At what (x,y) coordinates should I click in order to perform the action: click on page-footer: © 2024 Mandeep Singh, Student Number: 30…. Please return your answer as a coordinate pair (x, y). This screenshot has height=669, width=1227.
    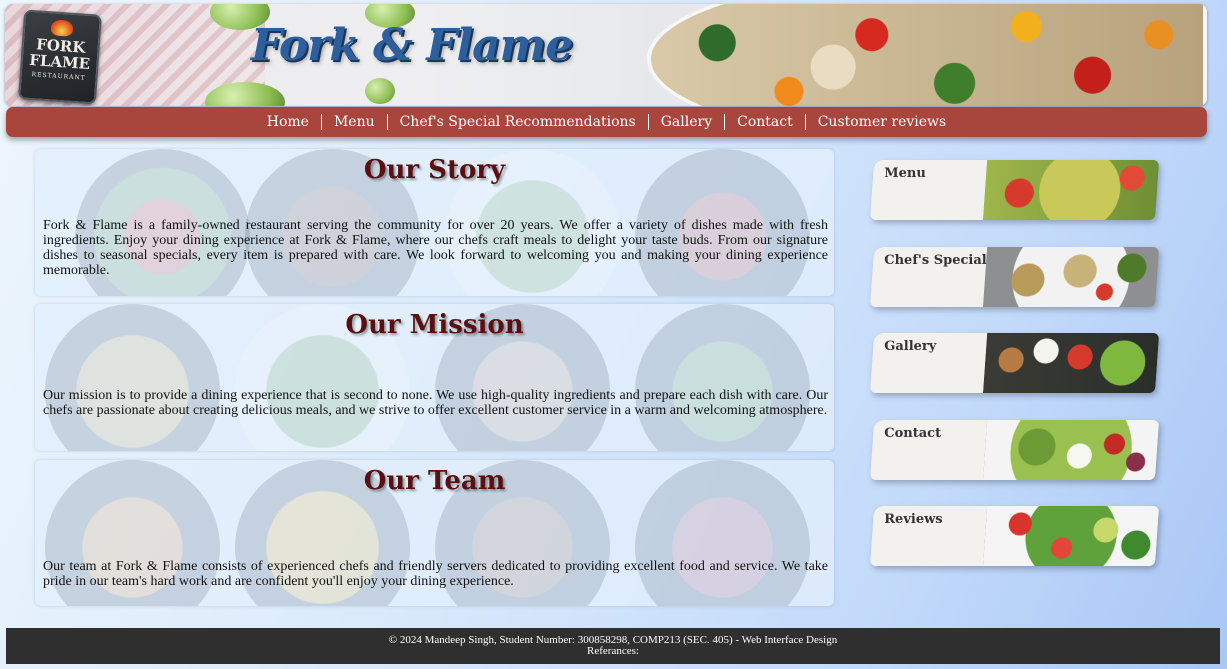
    Looking at the image, I should click on (613, 646).